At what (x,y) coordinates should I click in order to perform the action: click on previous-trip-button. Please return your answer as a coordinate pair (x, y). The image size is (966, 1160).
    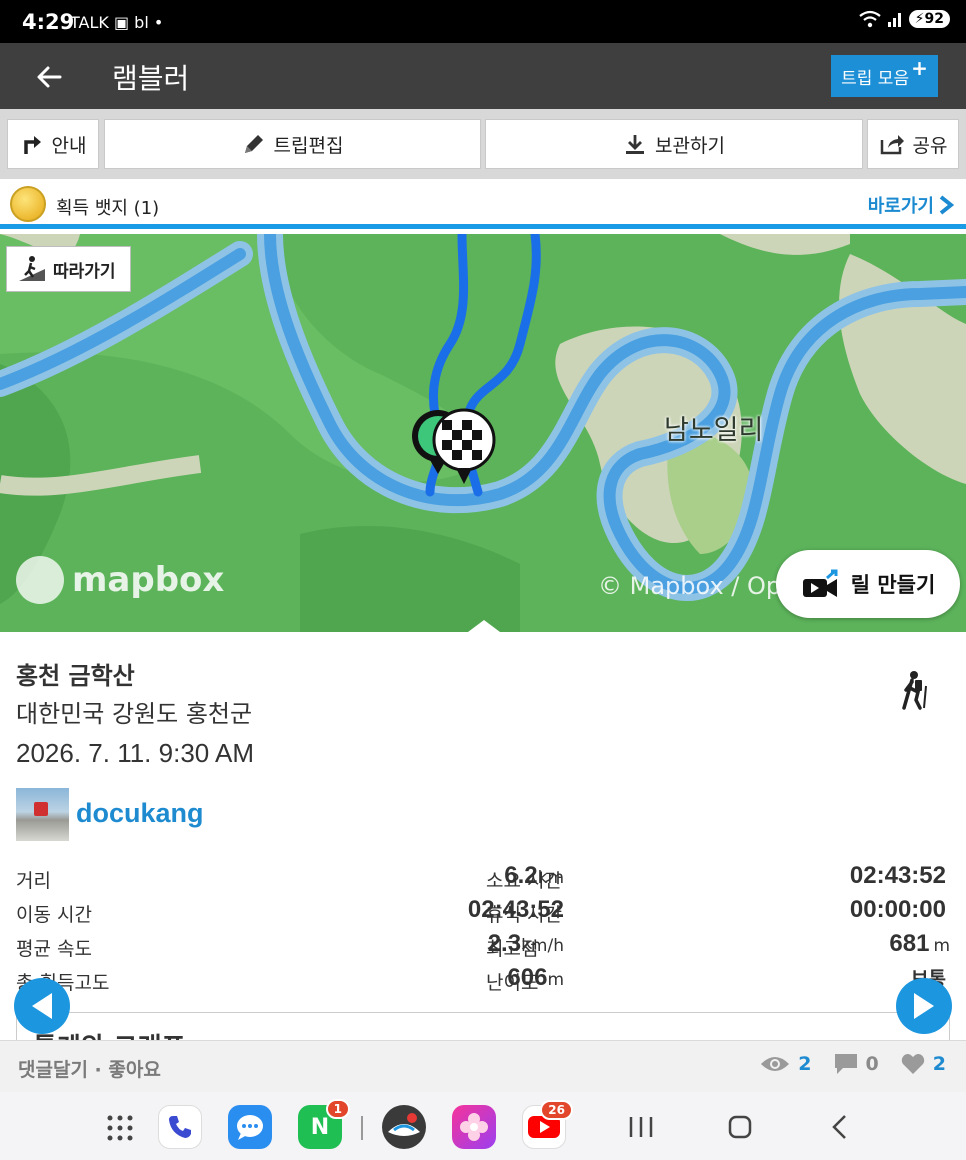
    Looking at the image, I should click on (42, 1006).